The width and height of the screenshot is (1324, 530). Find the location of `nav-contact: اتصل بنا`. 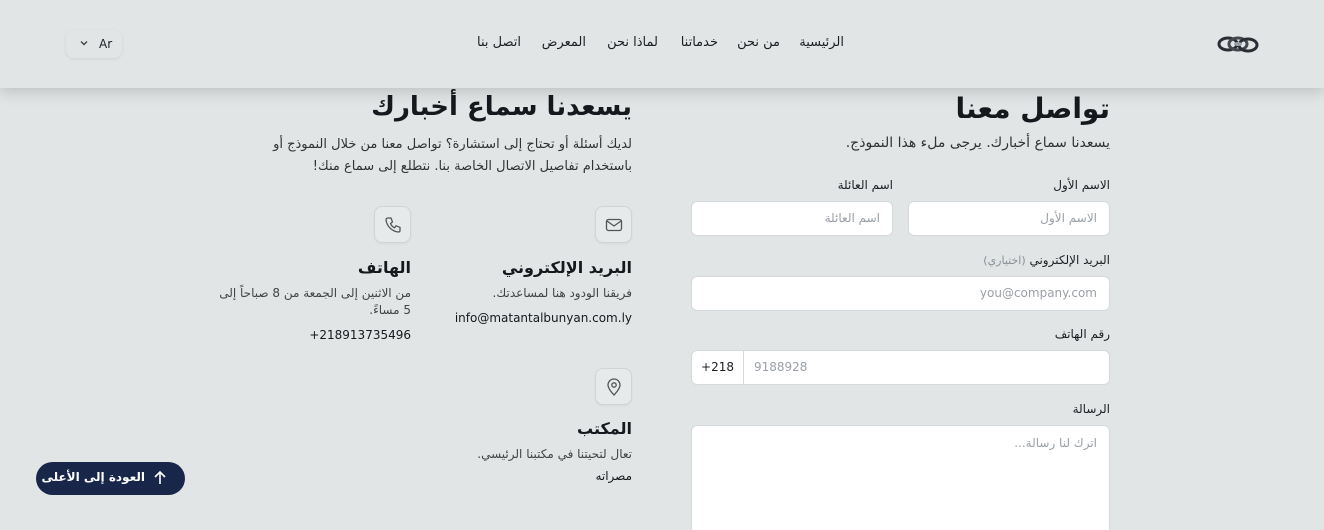

nav-contact: اتصل بنا is located at coordinates (499, 42).